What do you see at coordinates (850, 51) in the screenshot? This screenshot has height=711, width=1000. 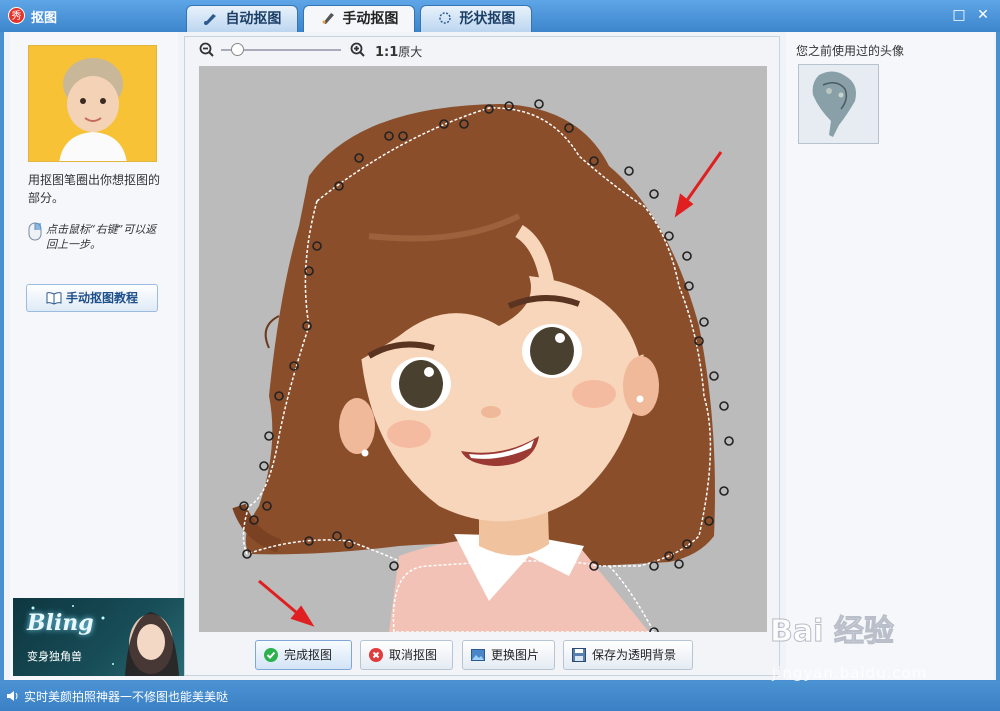 I see `history-title: 您之前使用过的头像` at bounding box center [850, 51].